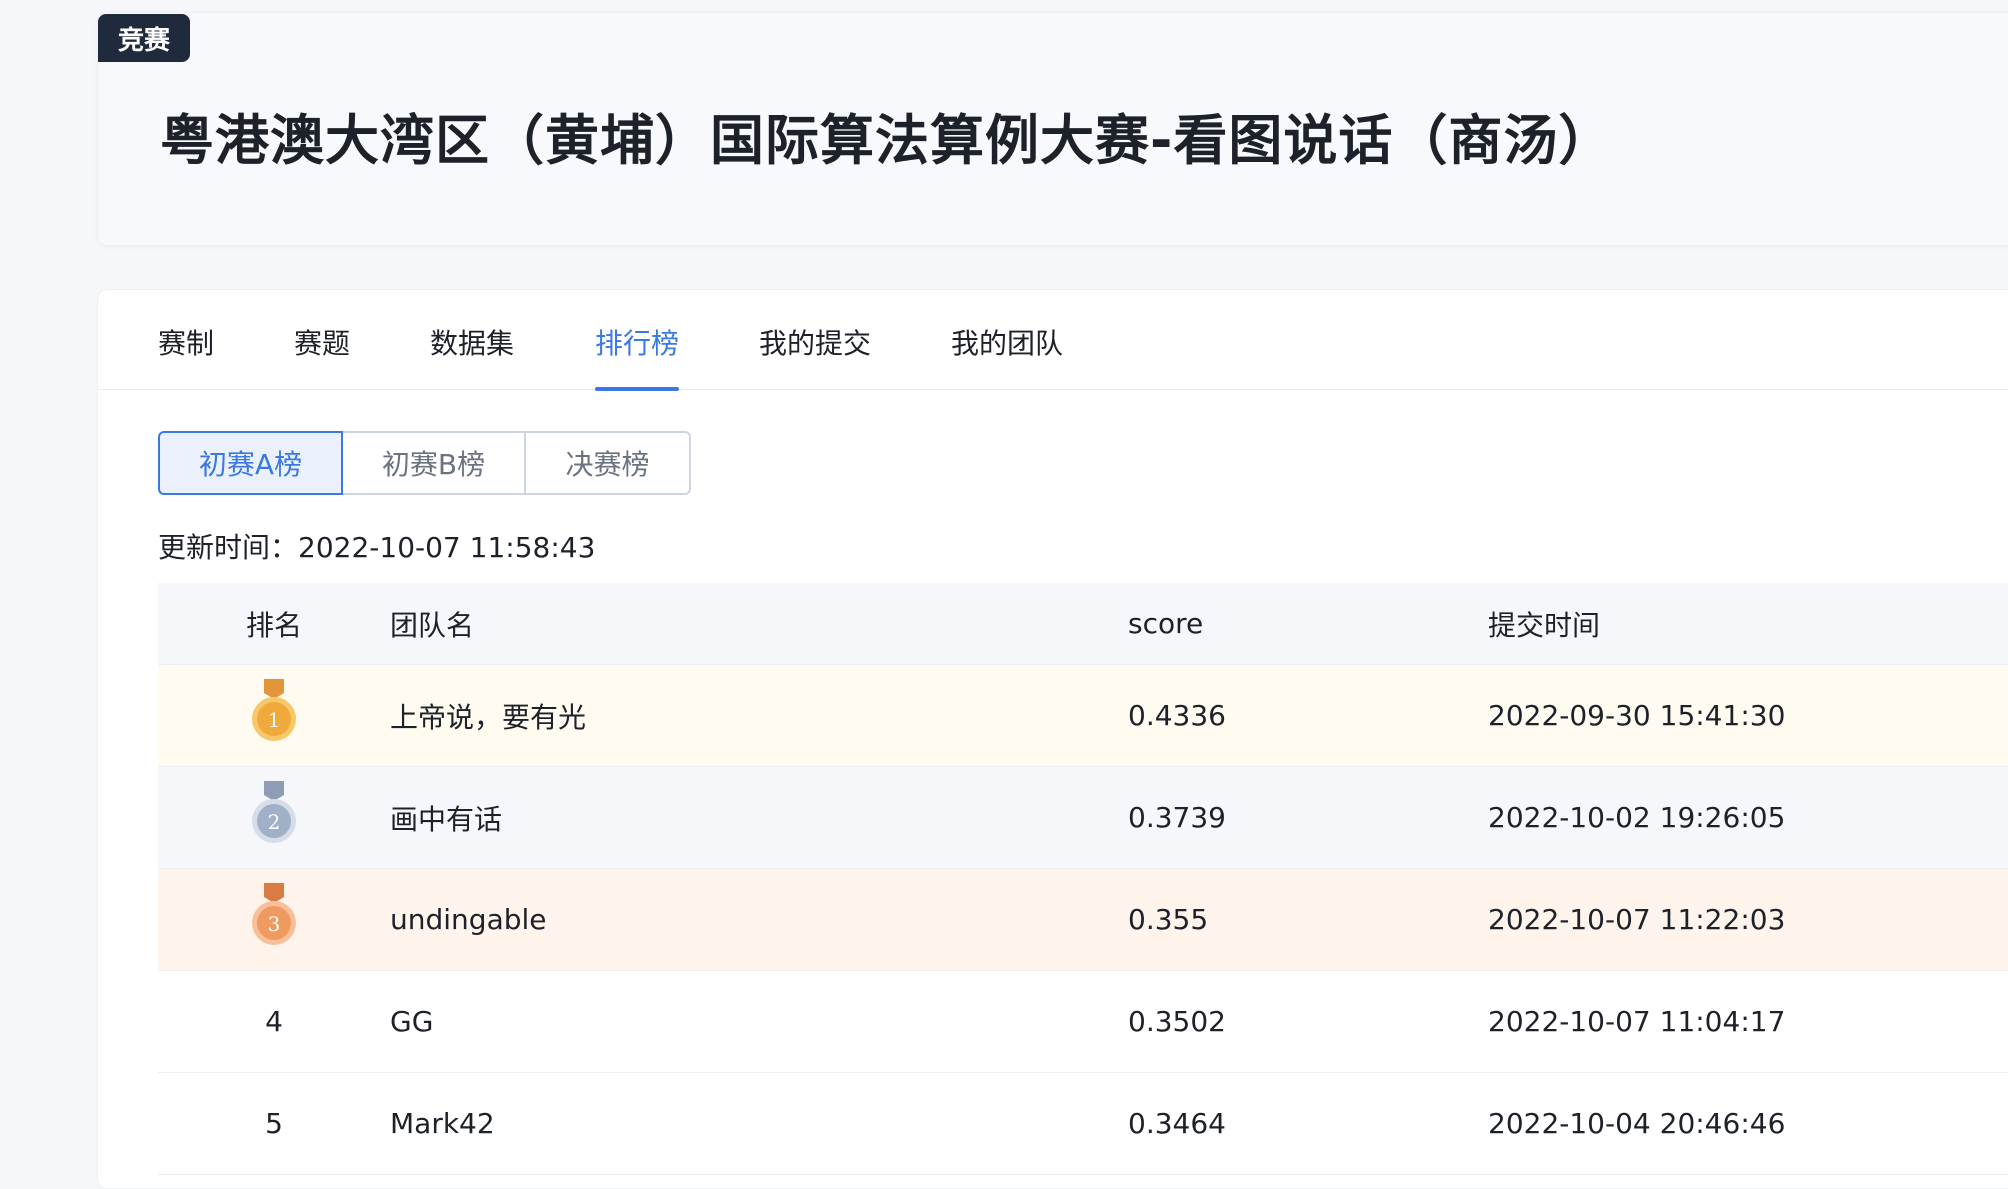  Describe the element at coordinates (1083, 624) in the screenshot. I see `table-header: 排名 团队名 score 提交时间` at that location.